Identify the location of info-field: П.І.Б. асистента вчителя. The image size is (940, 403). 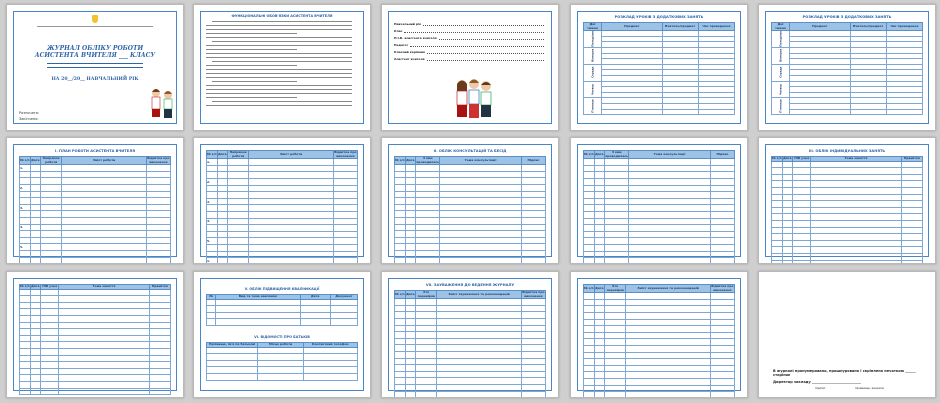
(469, 36).